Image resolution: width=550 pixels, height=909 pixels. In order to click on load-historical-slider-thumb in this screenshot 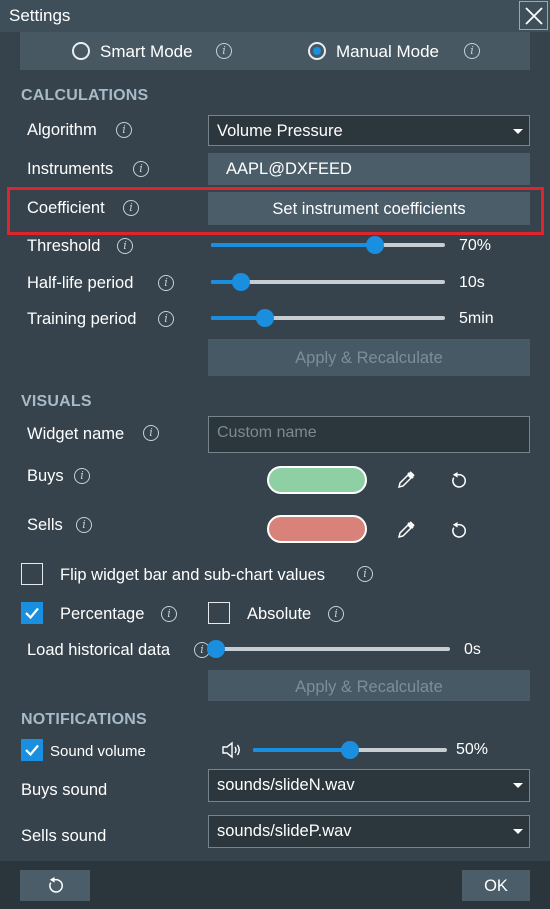, I will do `click(216, 649)`.